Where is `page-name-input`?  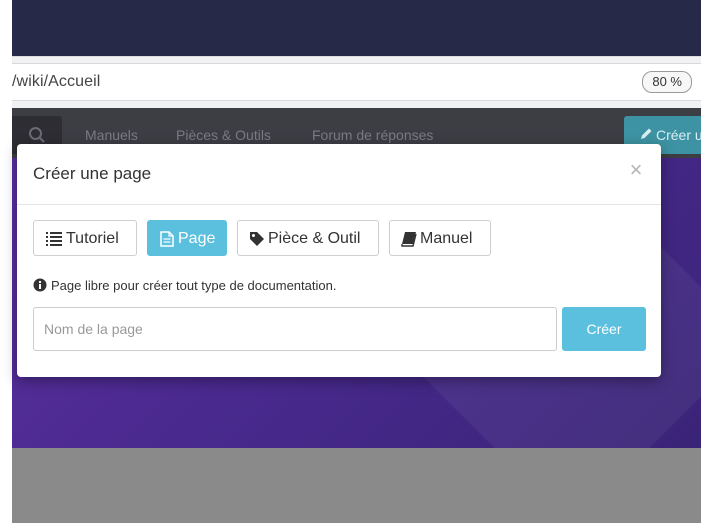
page-name-input is located at coordinates (295, 329).